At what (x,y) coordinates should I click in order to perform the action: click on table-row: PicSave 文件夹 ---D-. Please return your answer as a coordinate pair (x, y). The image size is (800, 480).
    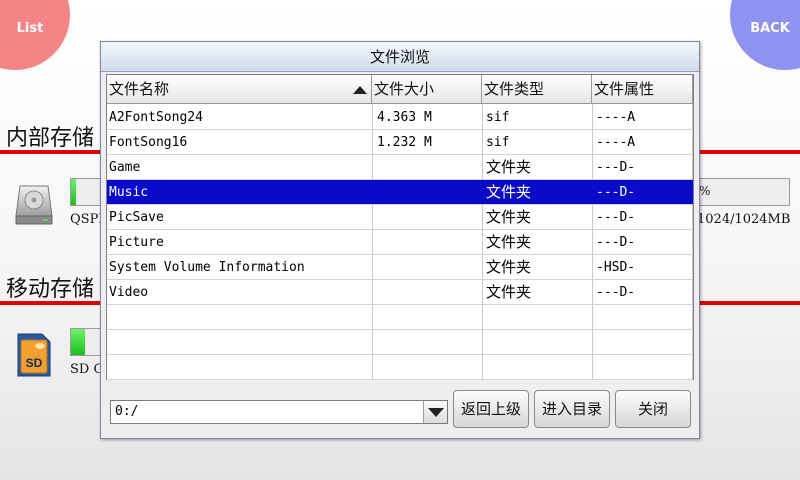
    Looking at the image, I should click on (400, 217).